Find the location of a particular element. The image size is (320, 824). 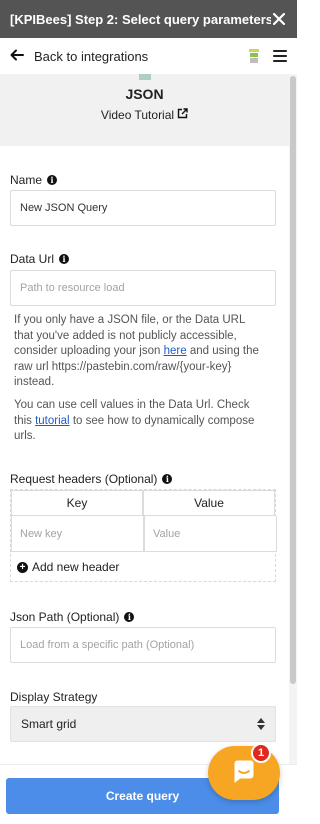

data-url-label-row: Data Url i is located at coordinates (40, 259).